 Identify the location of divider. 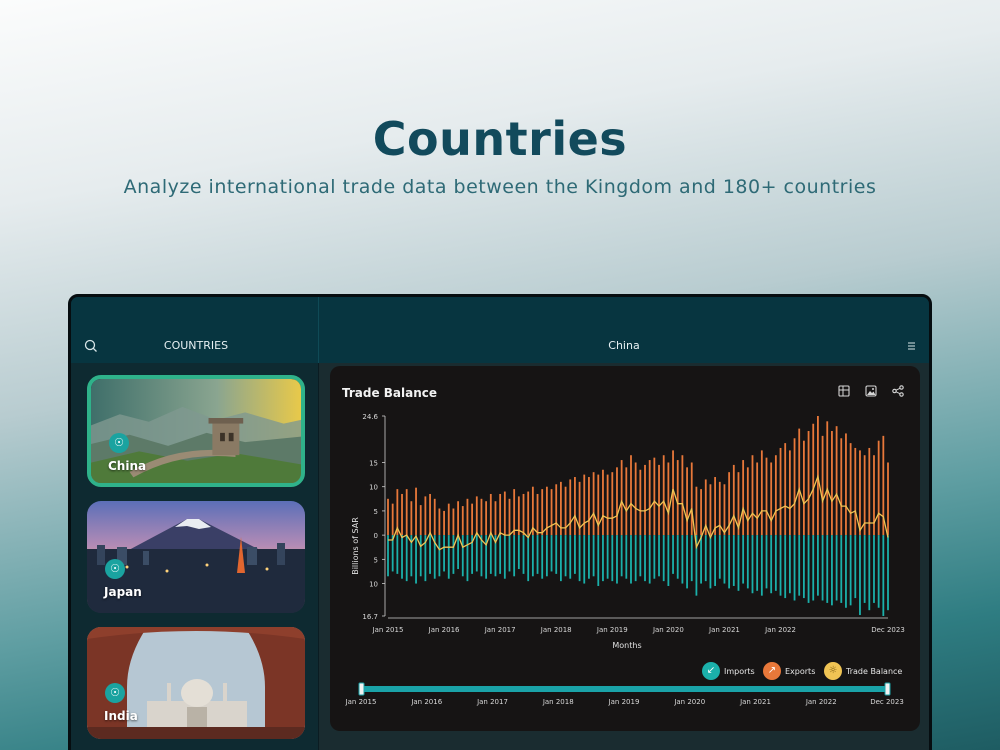
(318, 330).